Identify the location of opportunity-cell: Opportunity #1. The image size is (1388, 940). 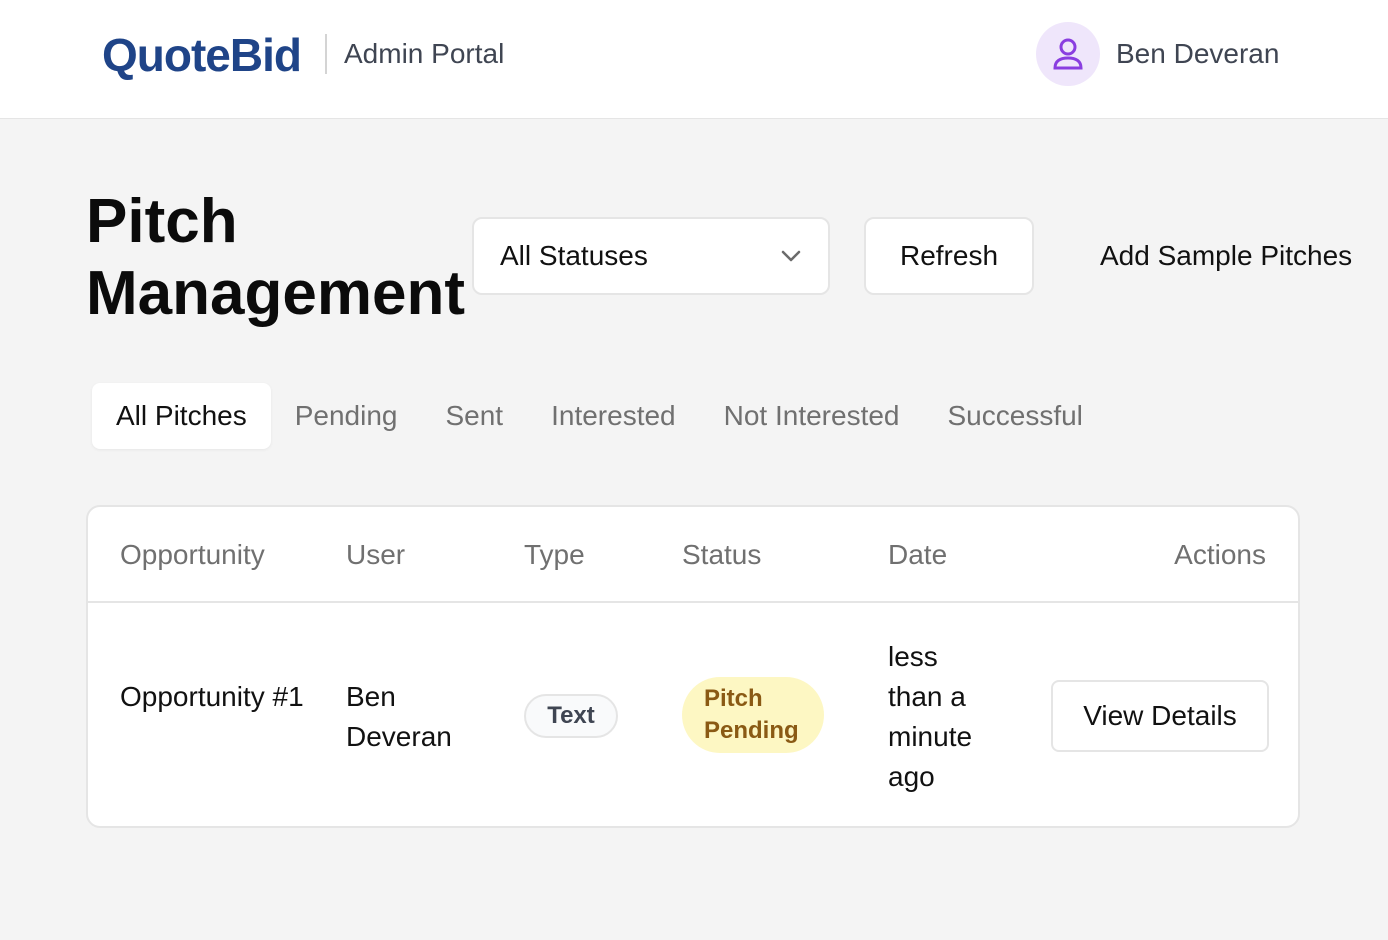
(215, 697).